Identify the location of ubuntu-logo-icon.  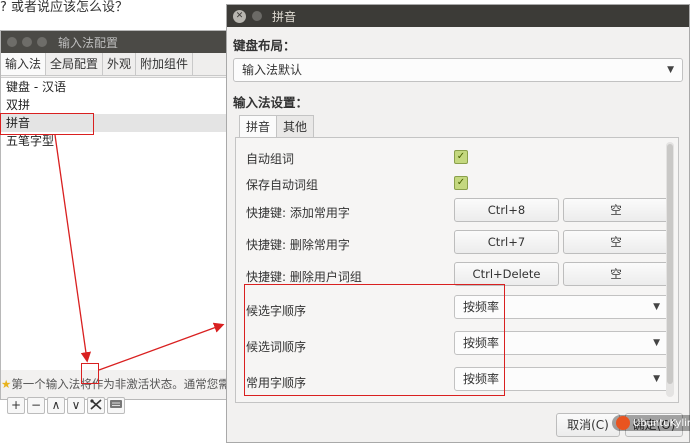
(623, 423).